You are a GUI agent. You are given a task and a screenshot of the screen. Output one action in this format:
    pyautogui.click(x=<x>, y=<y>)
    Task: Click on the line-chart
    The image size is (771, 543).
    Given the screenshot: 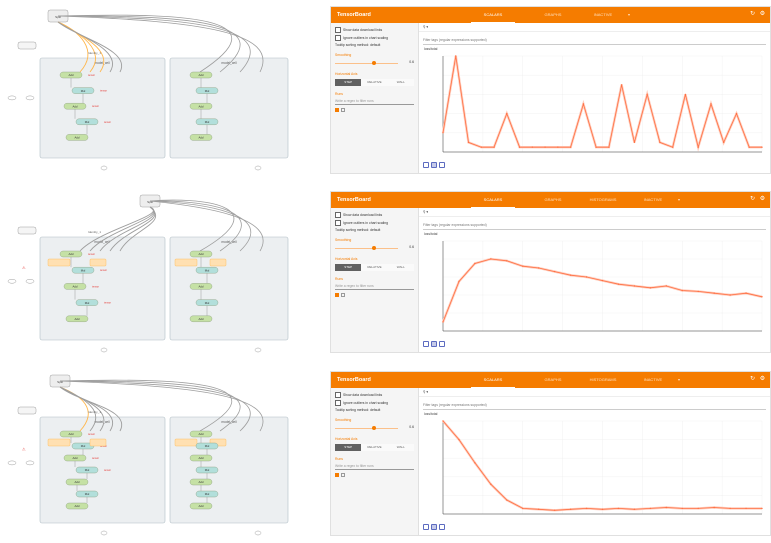 What is the action you would take?
    pyautogui.click(x=593, y=106)
    